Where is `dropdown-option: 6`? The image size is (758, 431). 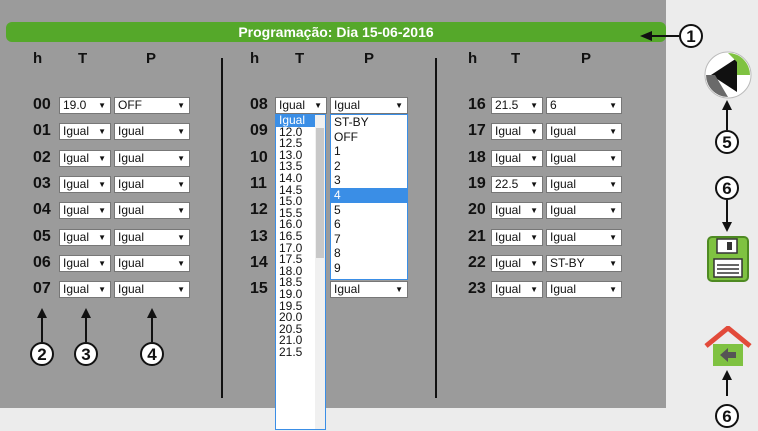
dropdown-option: 6 is located at coordinates (369, 224).